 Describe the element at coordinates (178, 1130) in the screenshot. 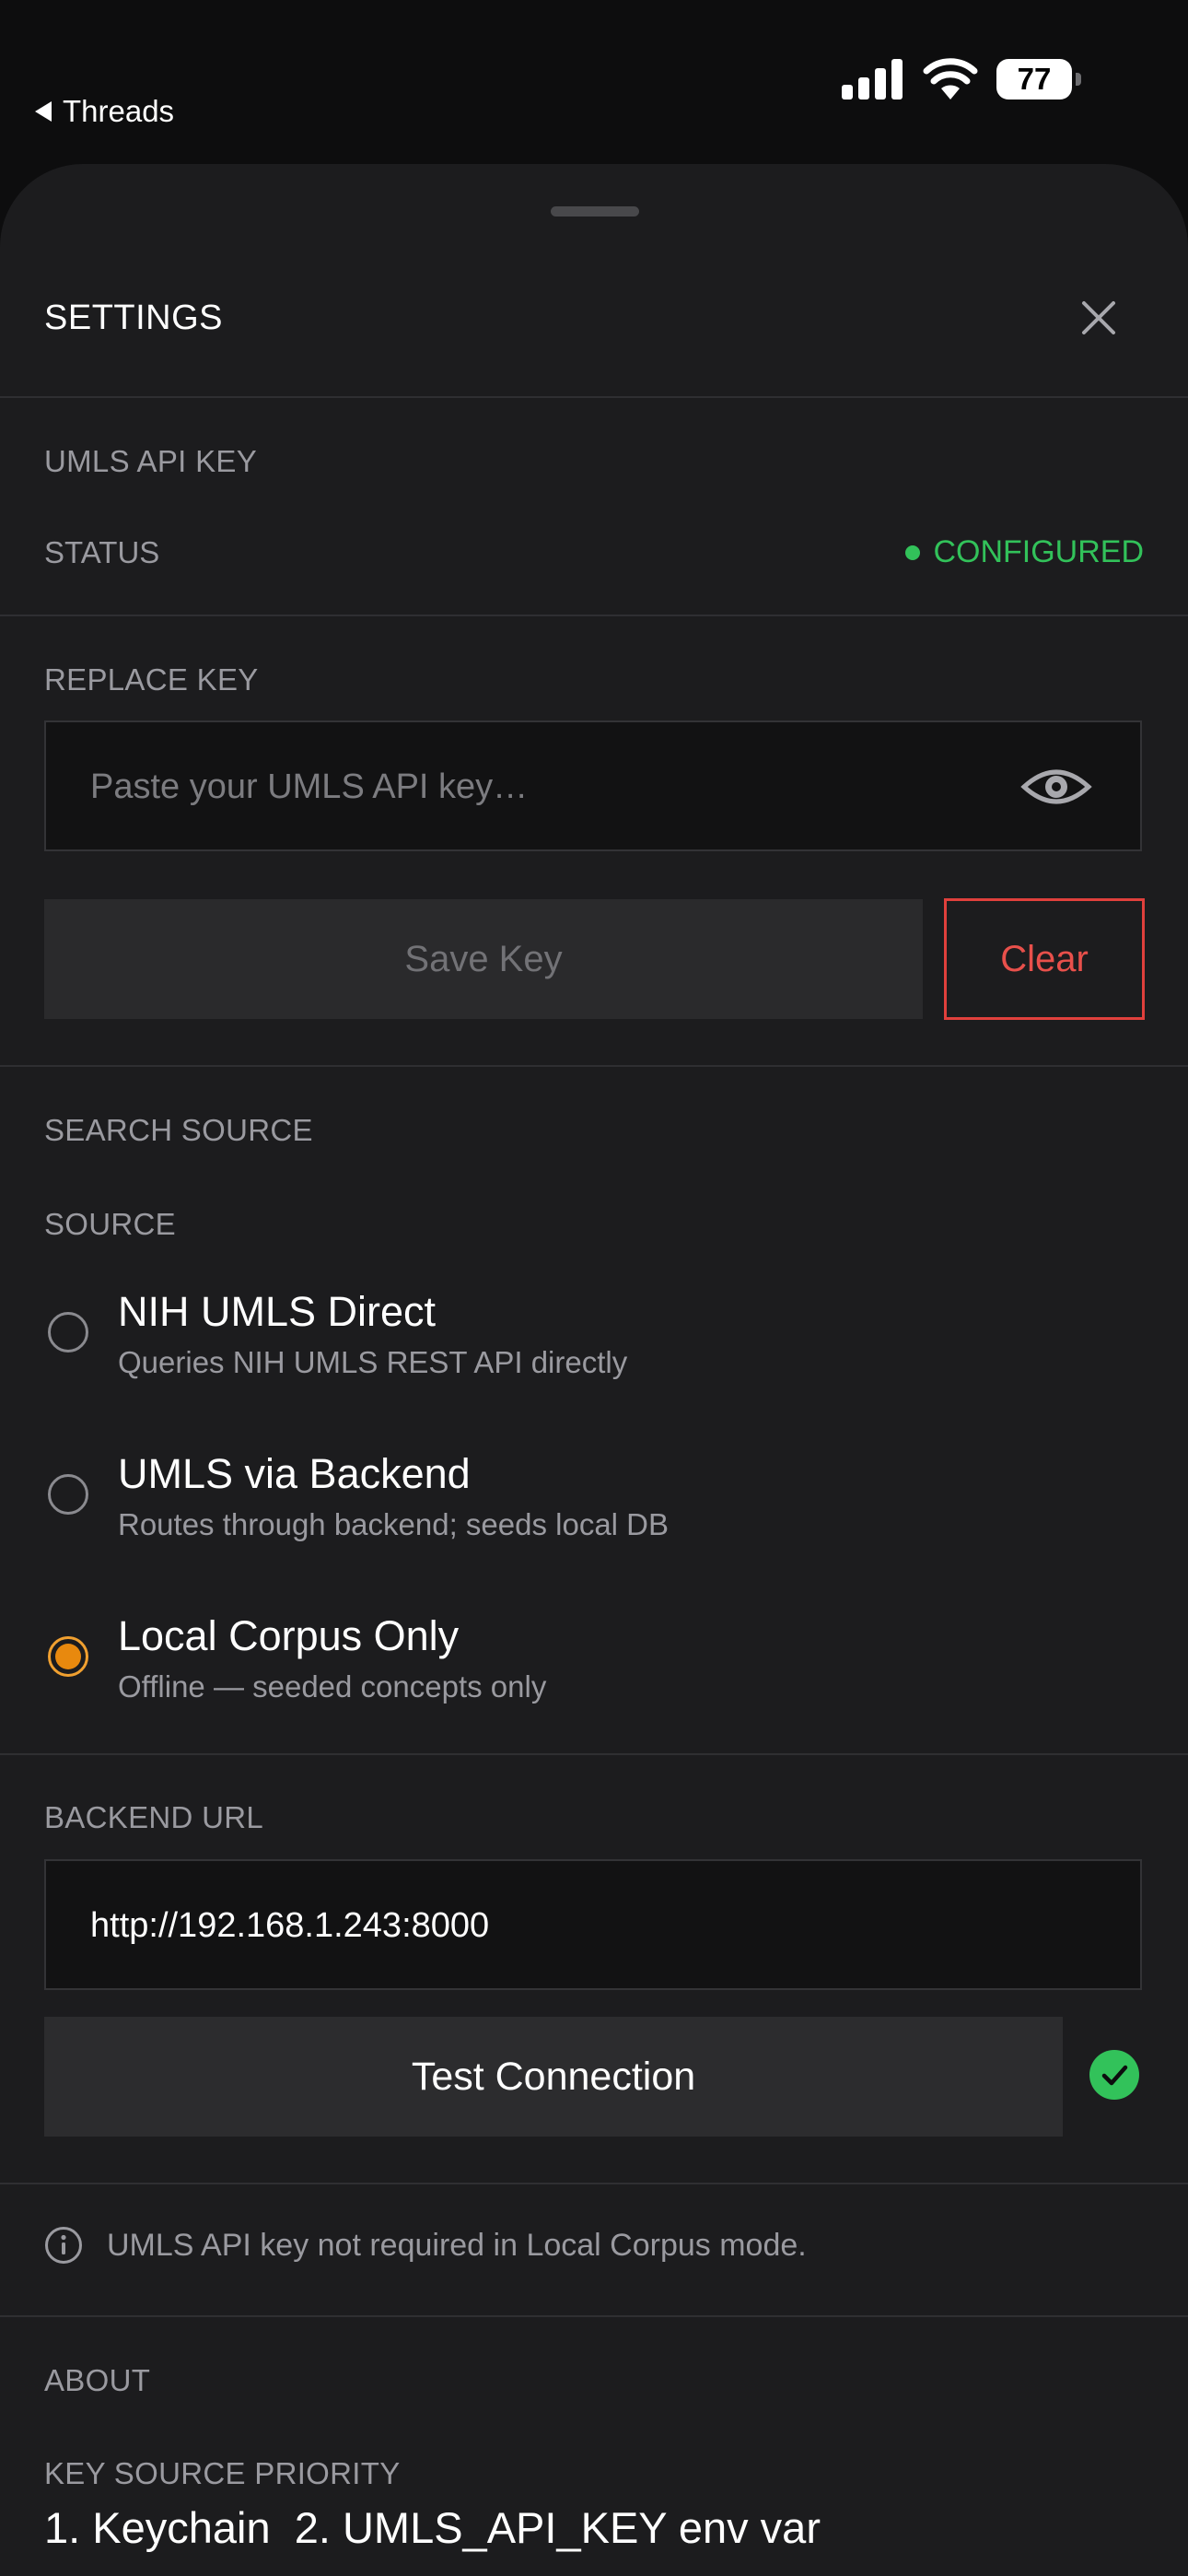

I see `section-label-search-source: SEARCH SOURCE` at that location.